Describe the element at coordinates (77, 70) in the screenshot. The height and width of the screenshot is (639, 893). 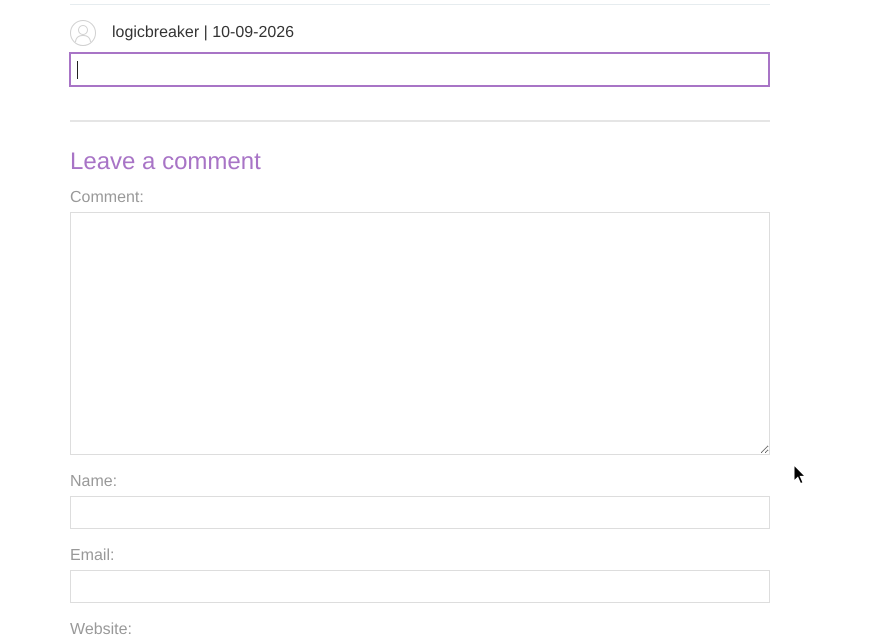
I see `text-caret-icon` at that location.